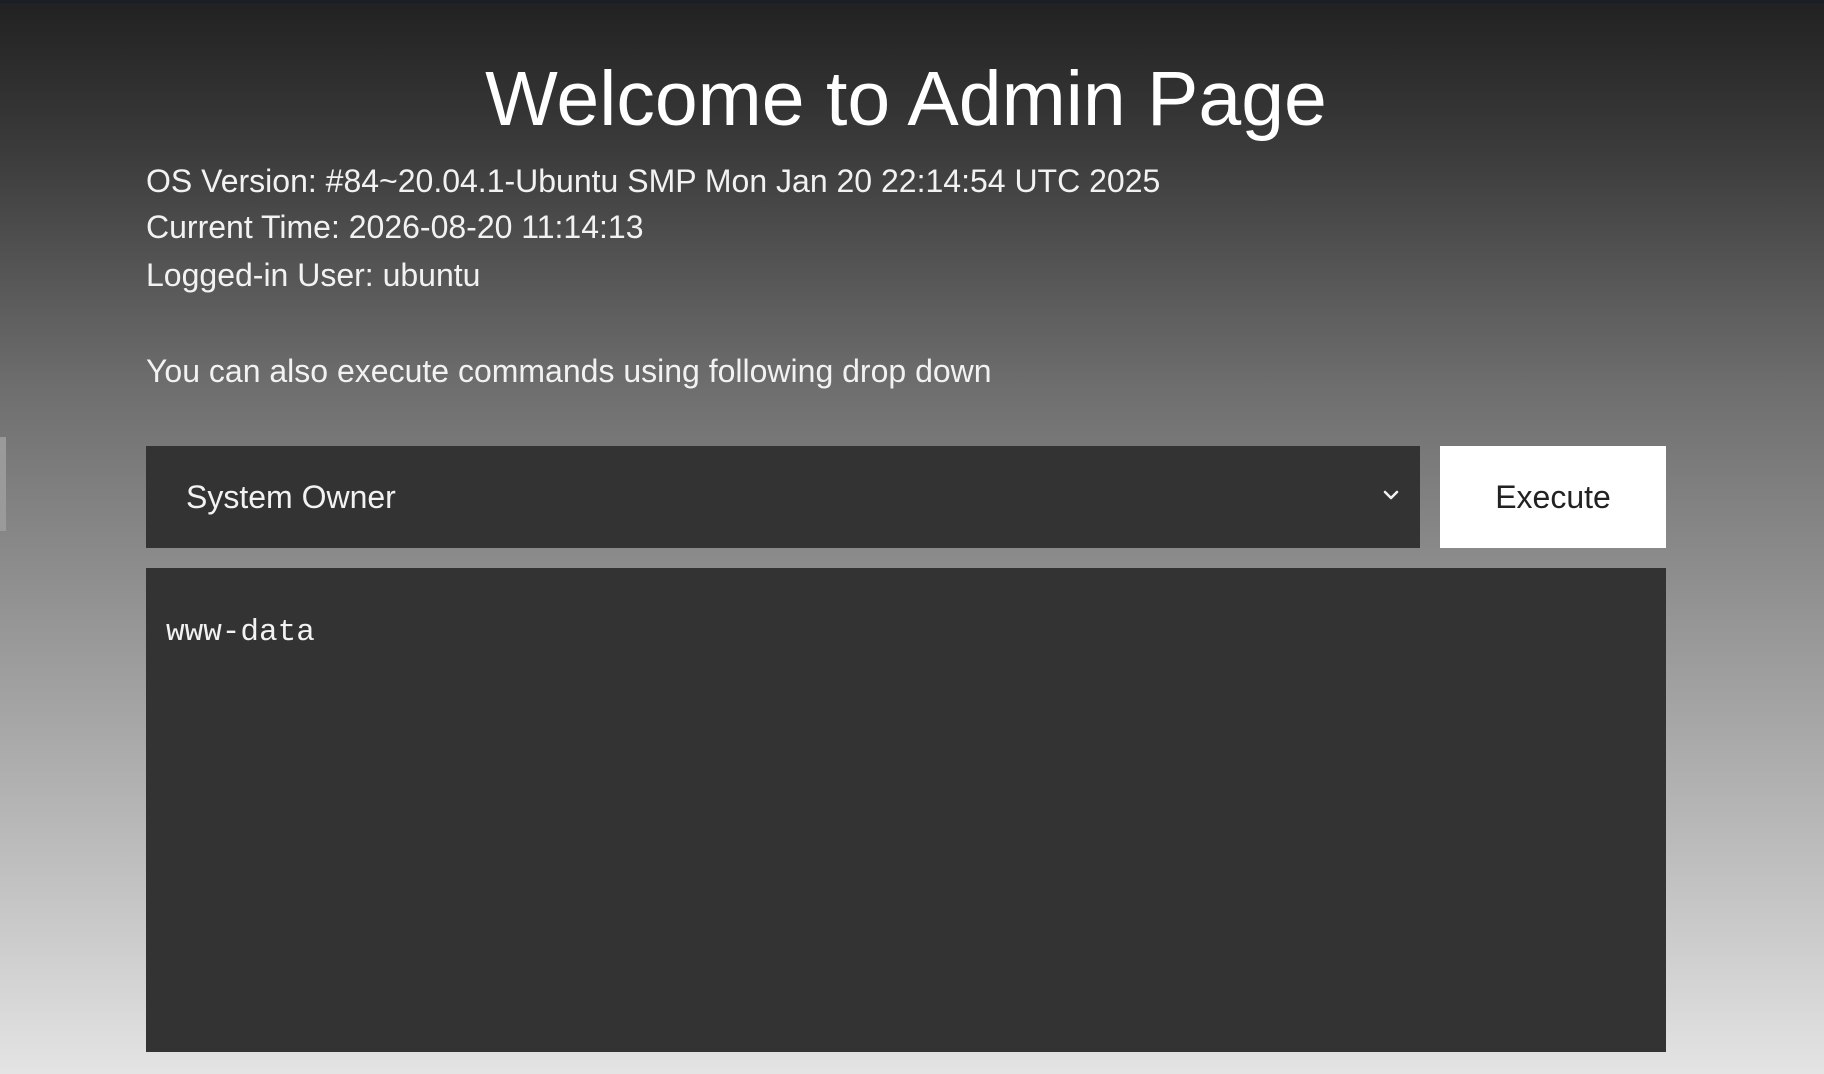  Describe the element at coordinates (240, 632) in the screenshot. I see `command-output-text: www-data` at that location.